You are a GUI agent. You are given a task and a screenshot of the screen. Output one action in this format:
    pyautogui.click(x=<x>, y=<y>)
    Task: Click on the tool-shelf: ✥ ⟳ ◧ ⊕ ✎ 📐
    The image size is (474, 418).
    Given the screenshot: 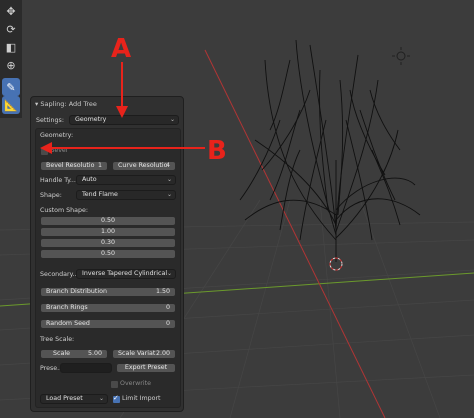 What is the action you would take?
    pyautogui.click(x=11, y=59)
    